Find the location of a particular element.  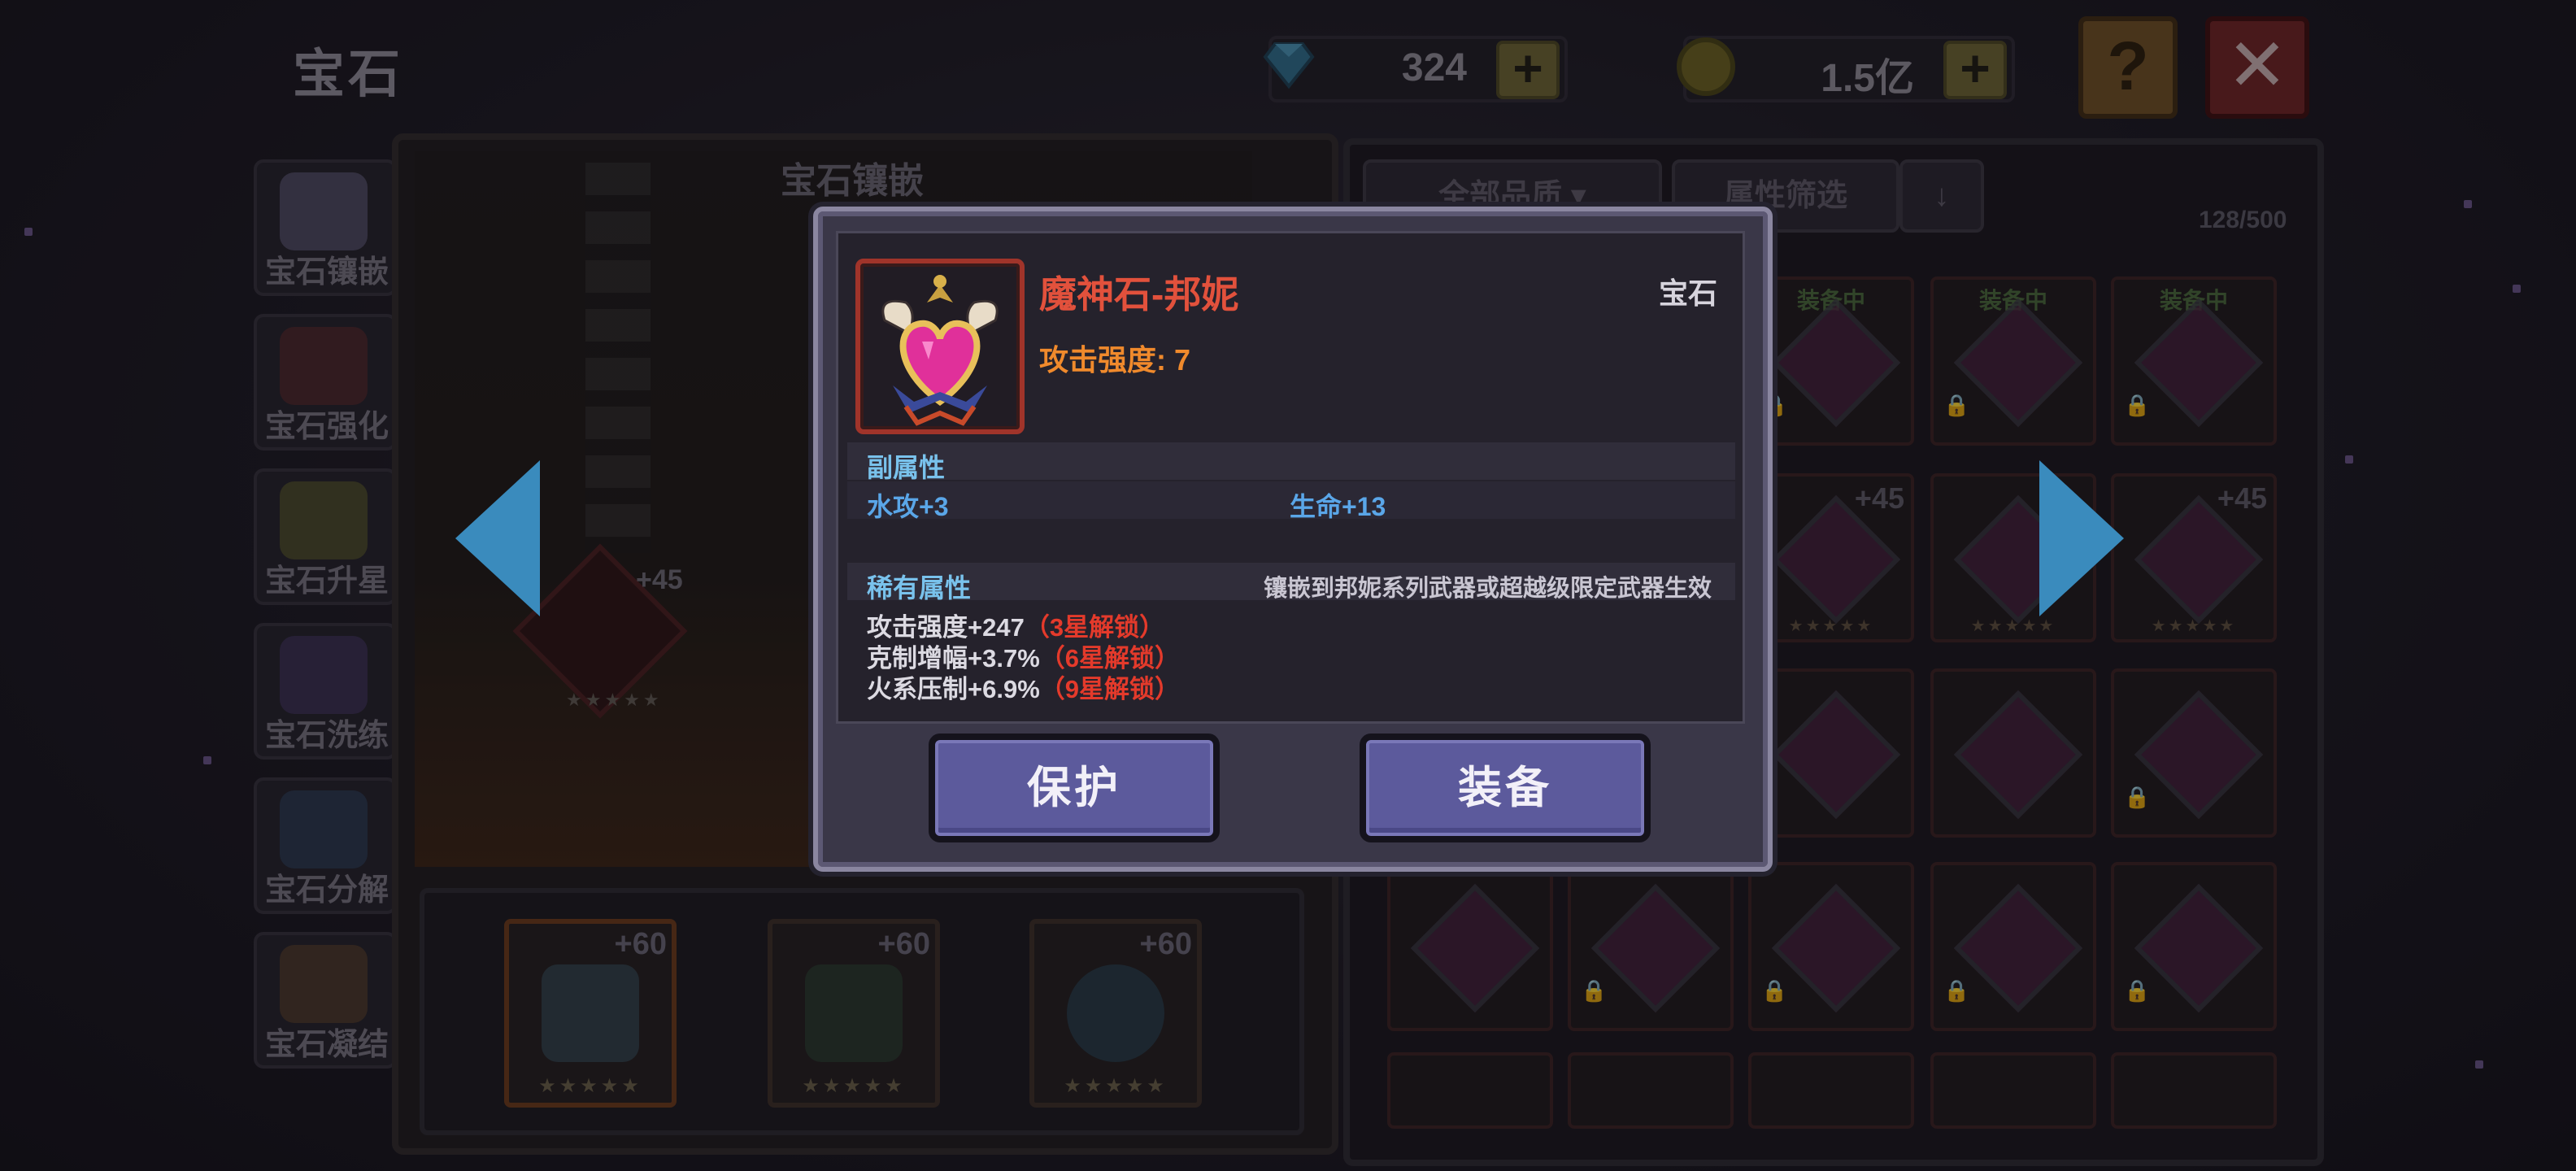

rare-attr-line: 火系压制+6.9%（9星解锁） is located at coordinates (1024, 686).